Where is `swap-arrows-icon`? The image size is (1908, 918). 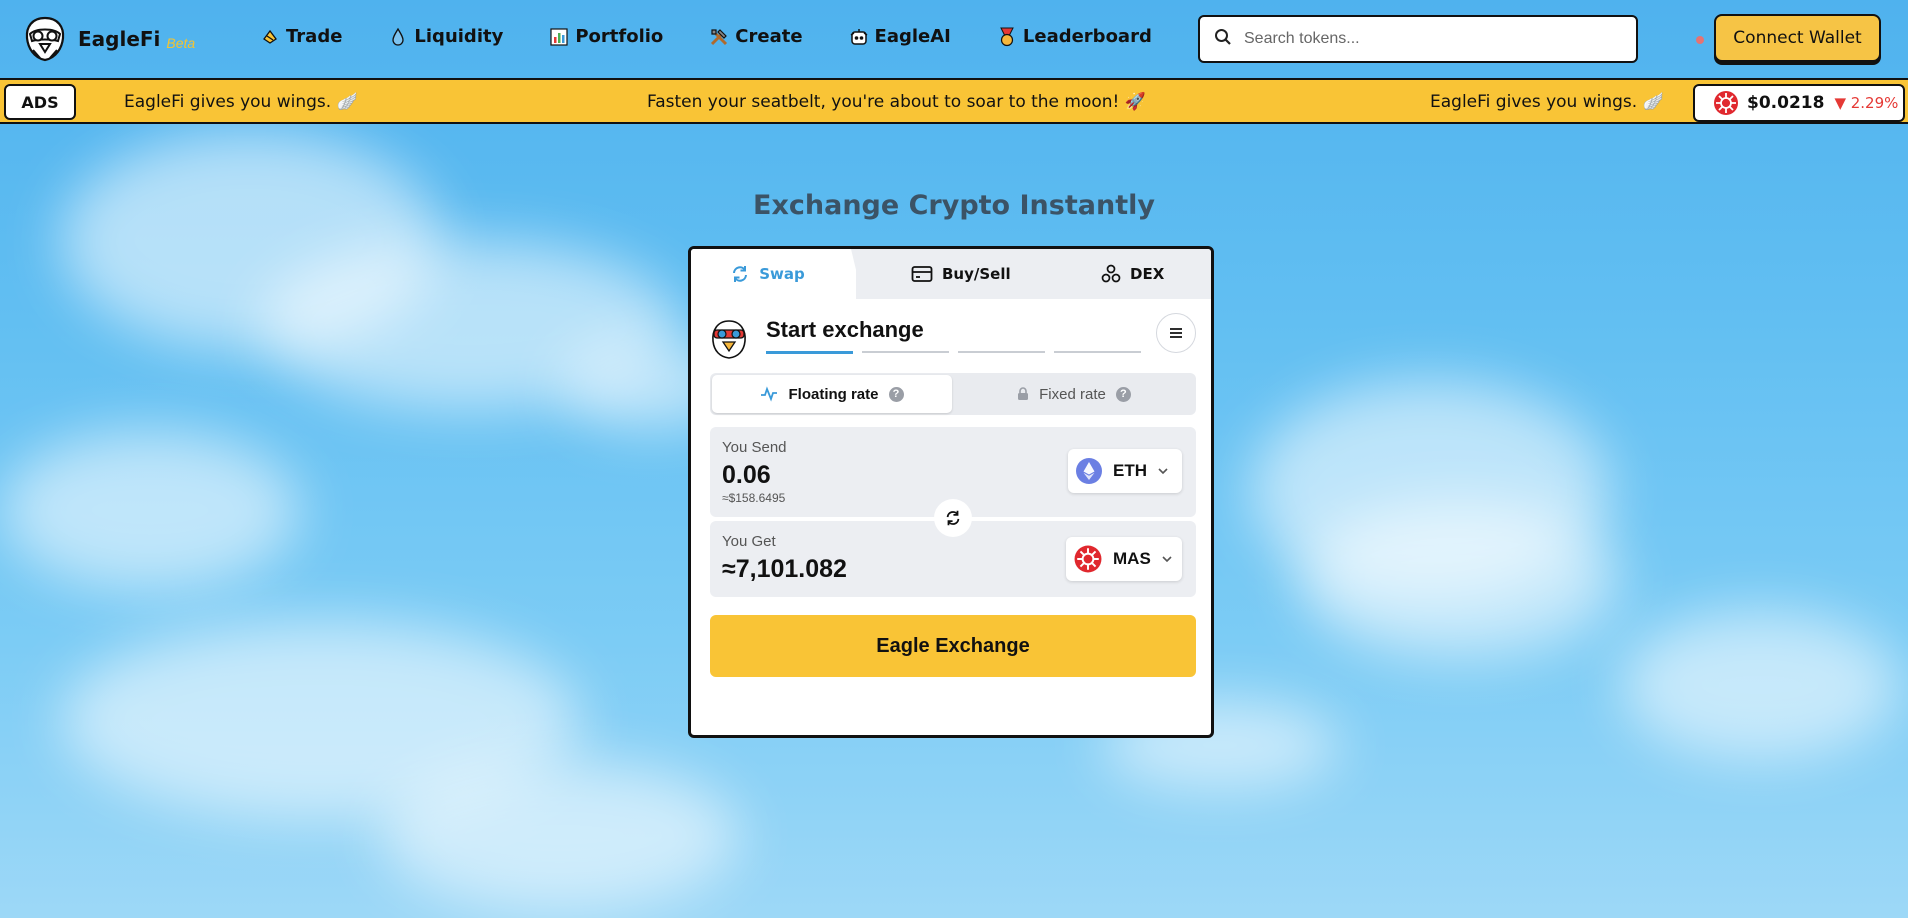
swap-arrows-icon is located at coordinates (953, 518).